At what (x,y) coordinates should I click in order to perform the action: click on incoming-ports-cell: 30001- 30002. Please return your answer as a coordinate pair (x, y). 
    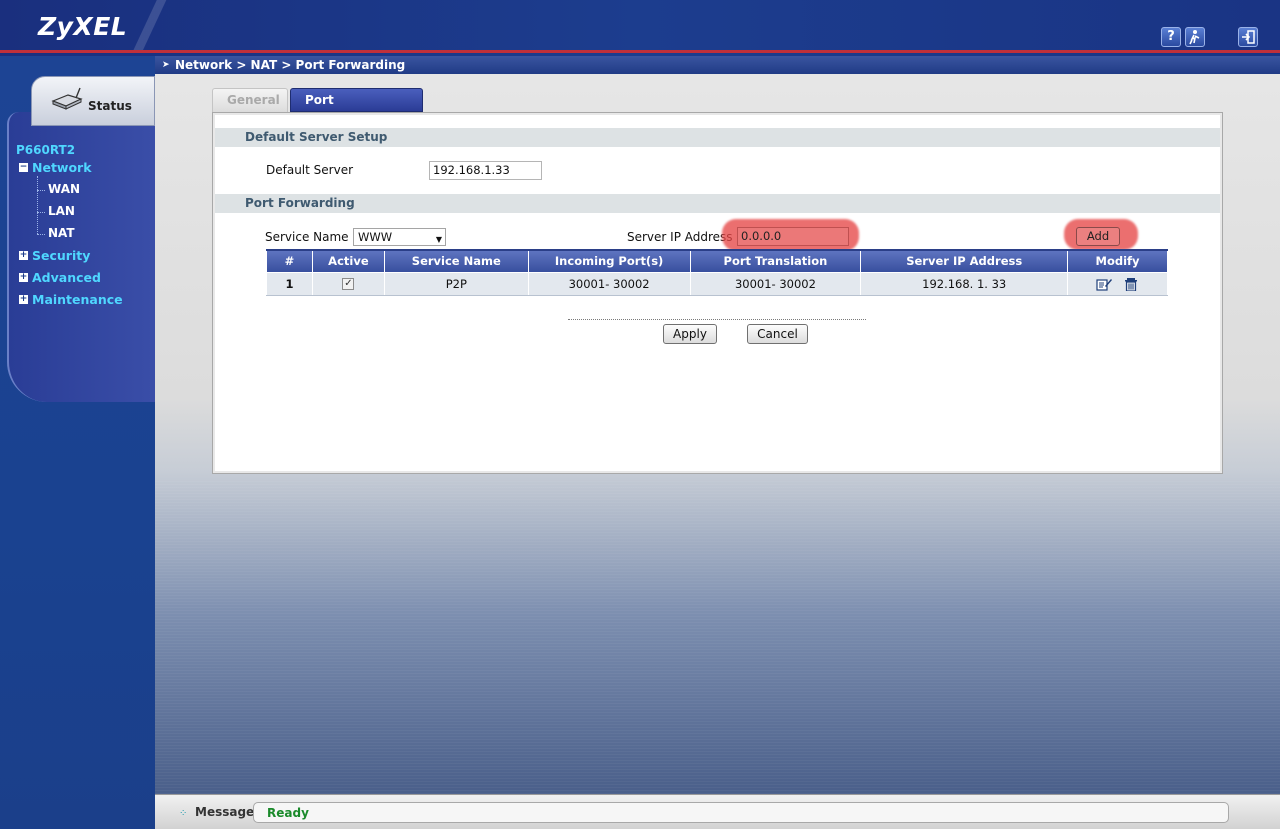
    Looking at the image, I should click on (609, 283).